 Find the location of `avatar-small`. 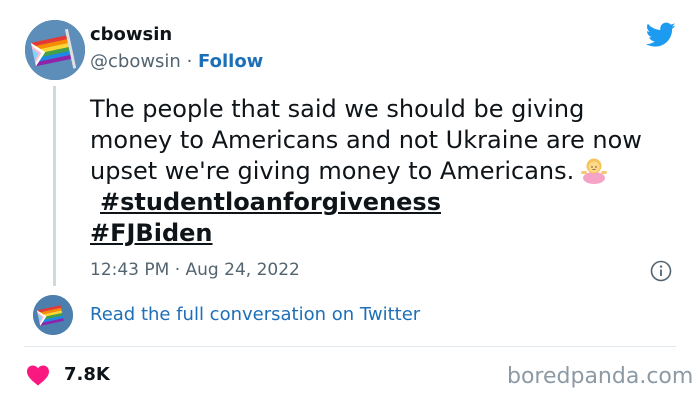

avatar-small is located at coordinates (53, 315).